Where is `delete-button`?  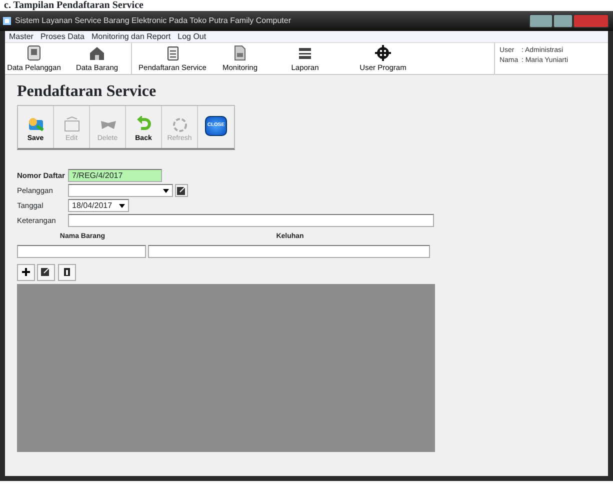
delete-button is located at coordinates (67, 272).